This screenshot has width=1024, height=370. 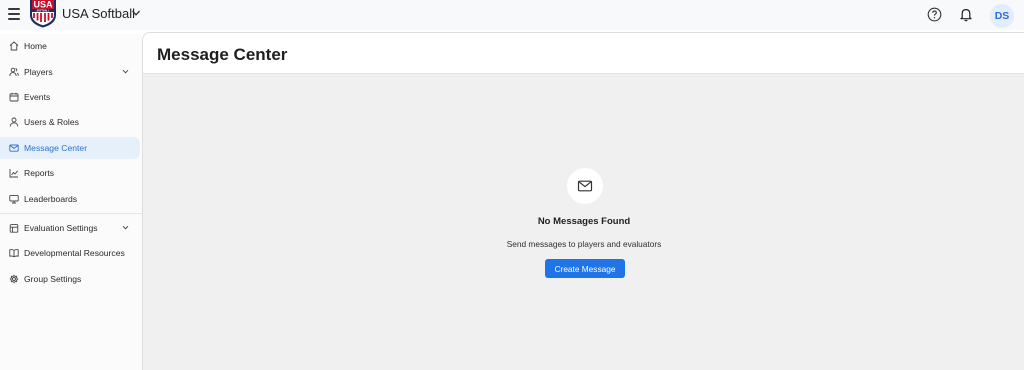 What do you see at coordinates (98, 13) in the screenshot?
I see `org-name: USA Softball` at bounding box center [98, 13].